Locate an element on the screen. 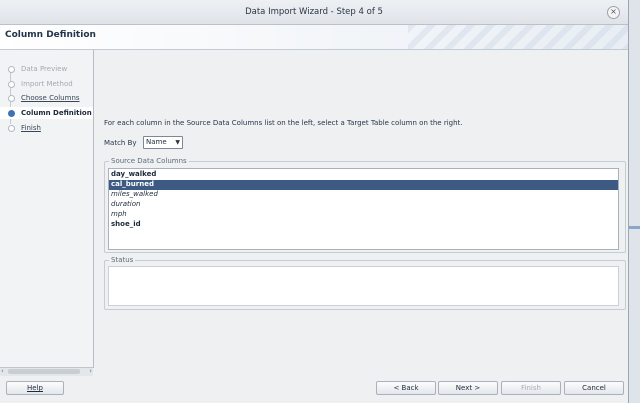  next-button: Next > is located at coordinates (468, 388).